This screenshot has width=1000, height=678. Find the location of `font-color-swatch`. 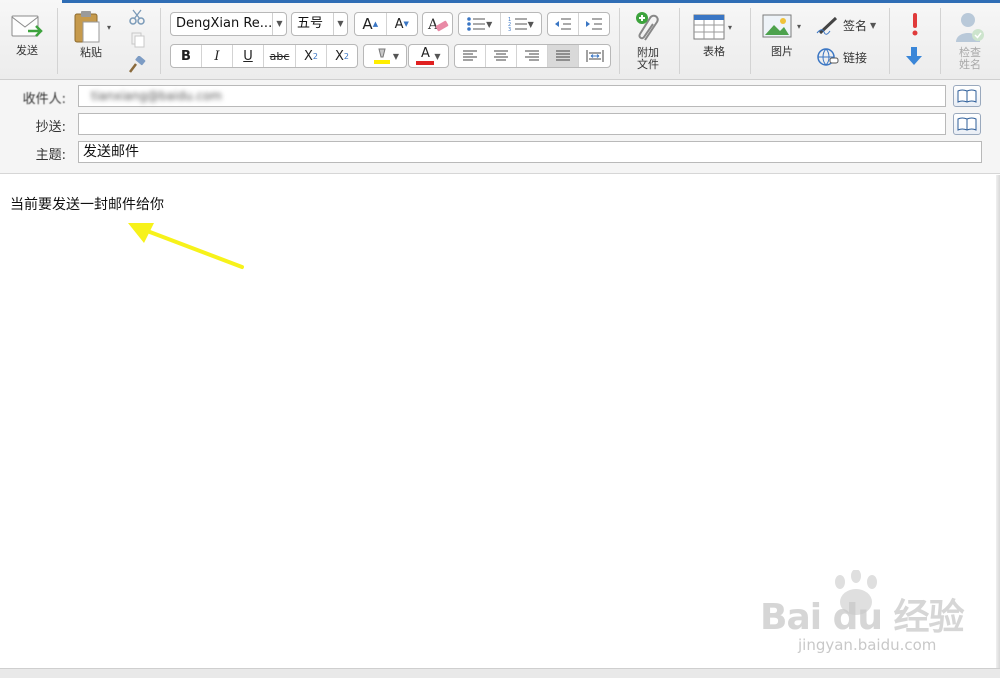

font-color-swatch is located at coordinates (425, 63).